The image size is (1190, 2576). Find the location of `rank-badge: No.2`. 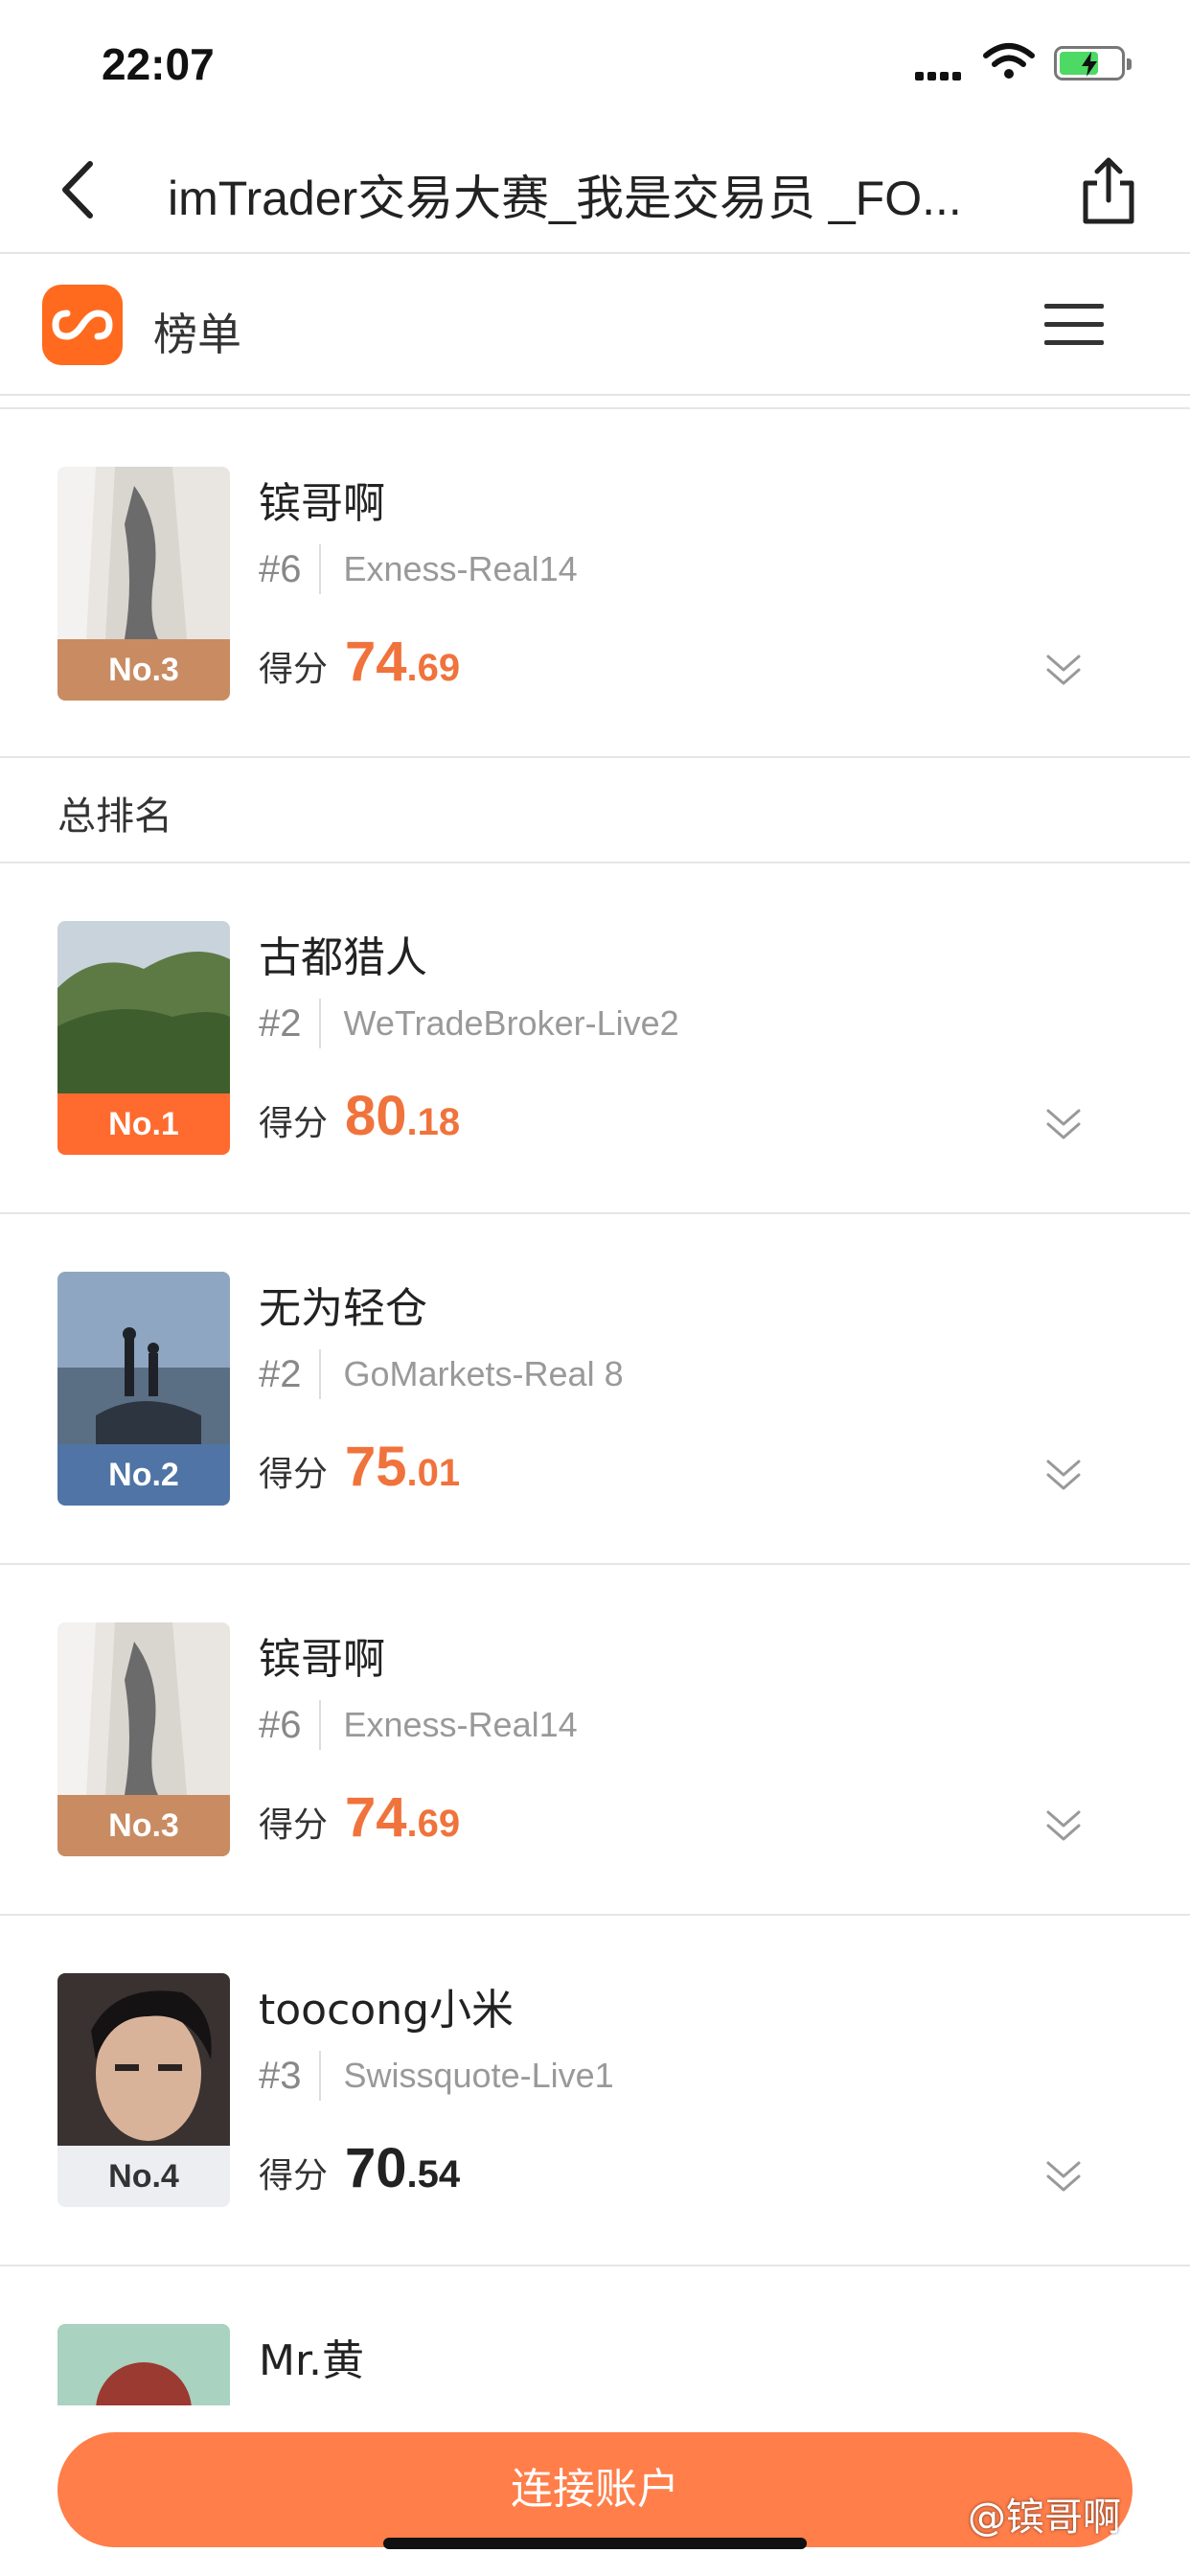

rank-badge: No.2 is located at coordinates (144, 1475).